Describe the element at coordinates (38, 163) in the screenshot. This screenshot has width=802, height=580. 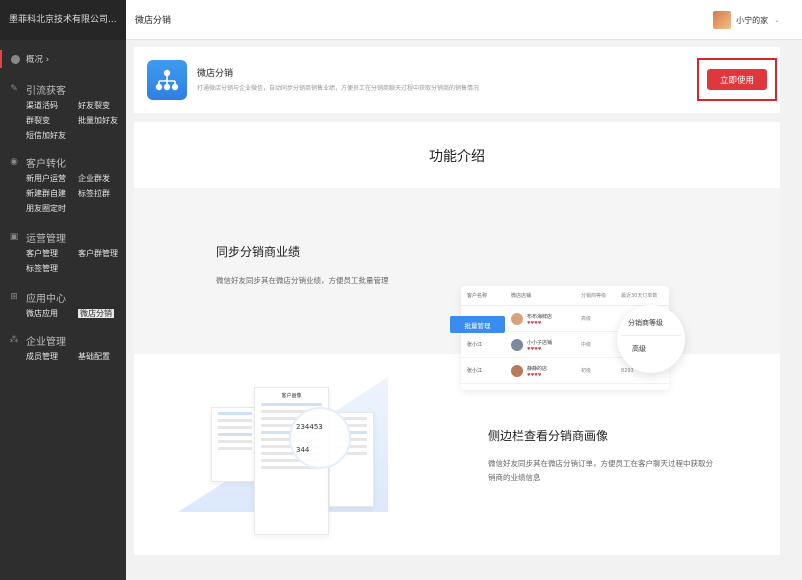
I see `sidebar-group-title: ◉ 客户转化` at that location.